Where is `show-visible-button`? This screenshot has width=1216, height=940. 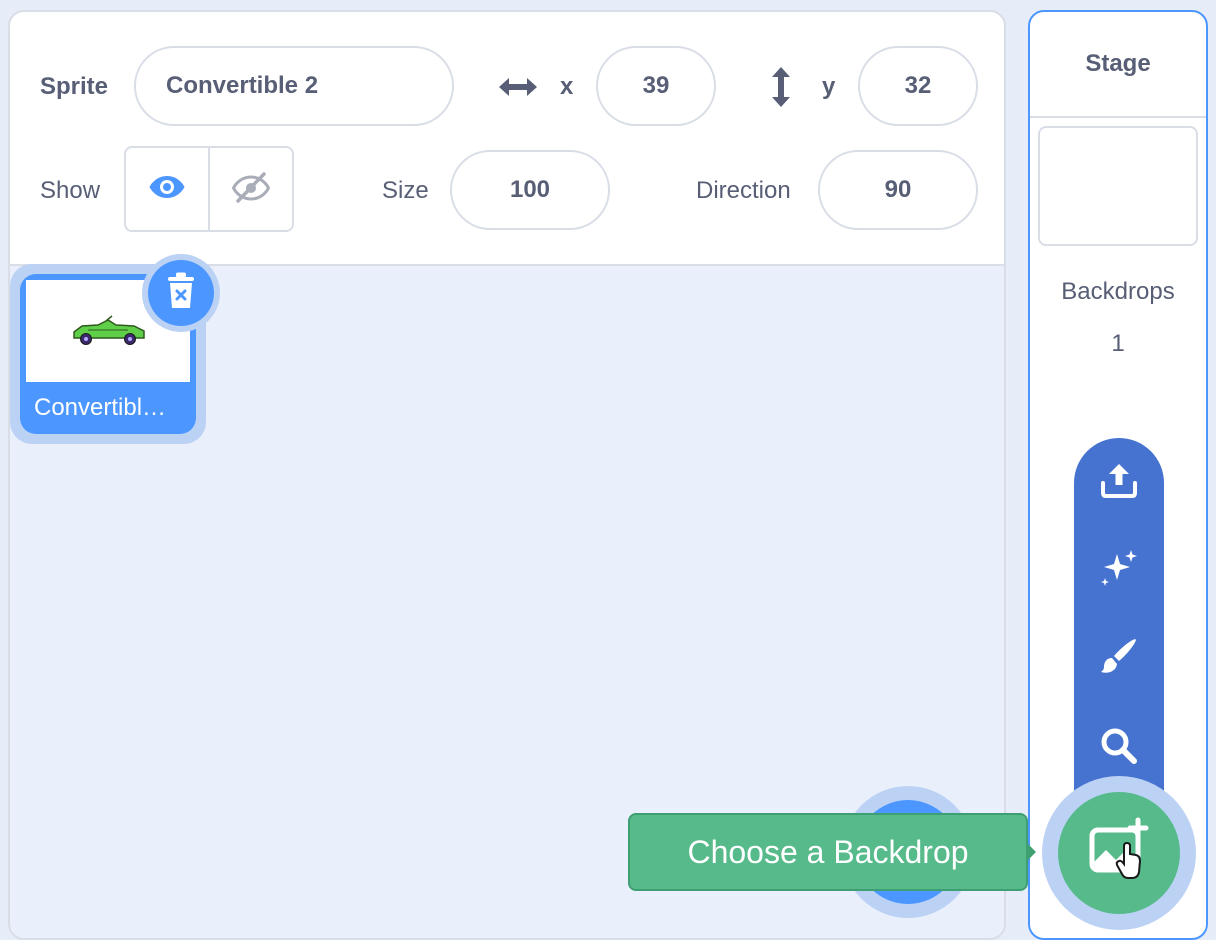 show-visible-button is located at coordinates (167, 189).